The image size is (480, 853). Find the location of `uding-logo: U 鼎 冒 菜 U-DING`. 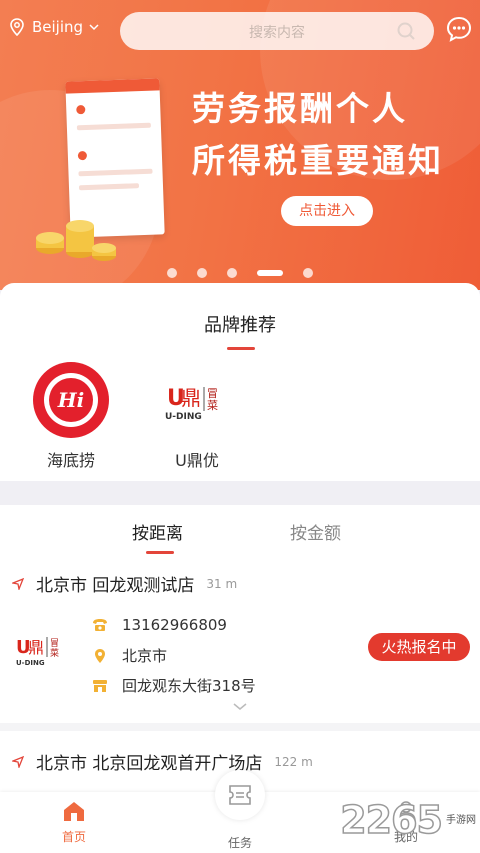

uding-logo: U 鼎 冒 菜 U-DING is located at coordinates (191, 404).